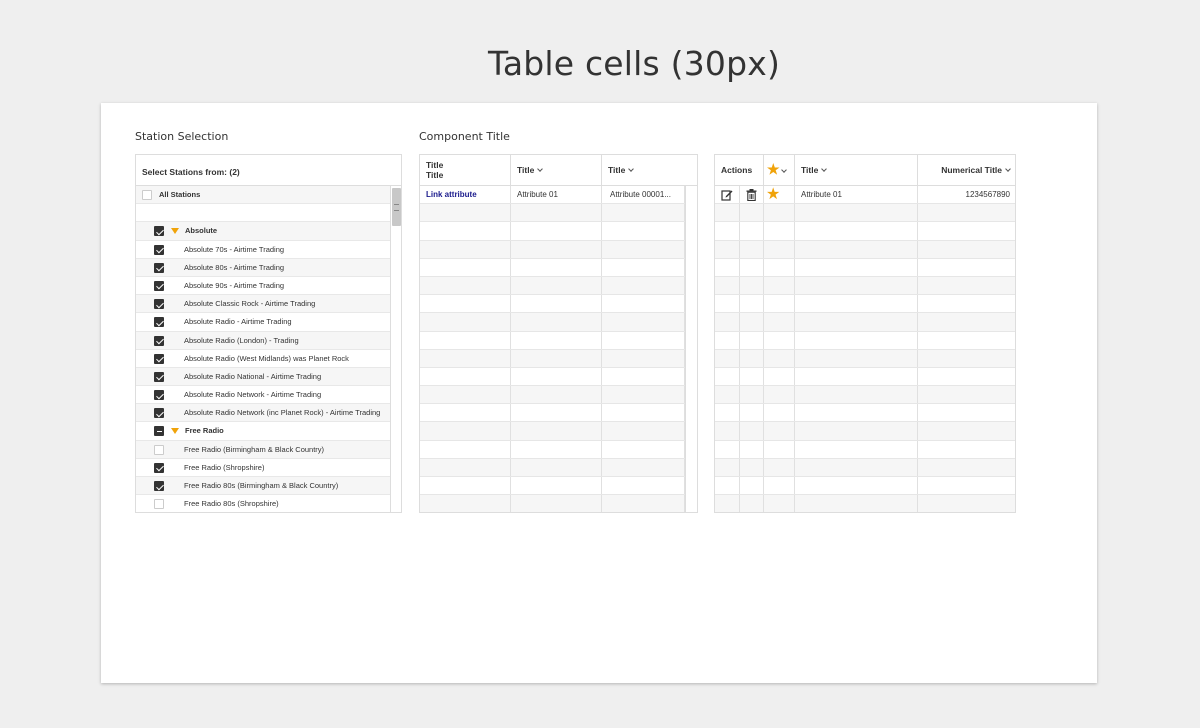 This screenshot has width=1200, height=728. Describe the element at coordinates (556, 195) in the screenshot. I see `table-cell: Attribute 01` at that location.